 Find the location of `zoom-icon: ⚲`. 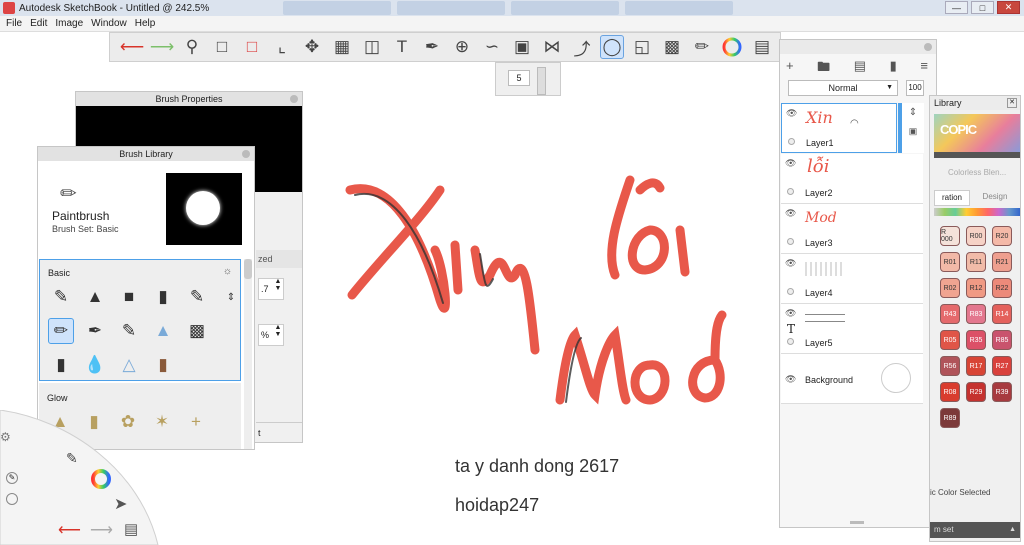

zoom-icon: ⚲ is located at coordinates (192, 47).